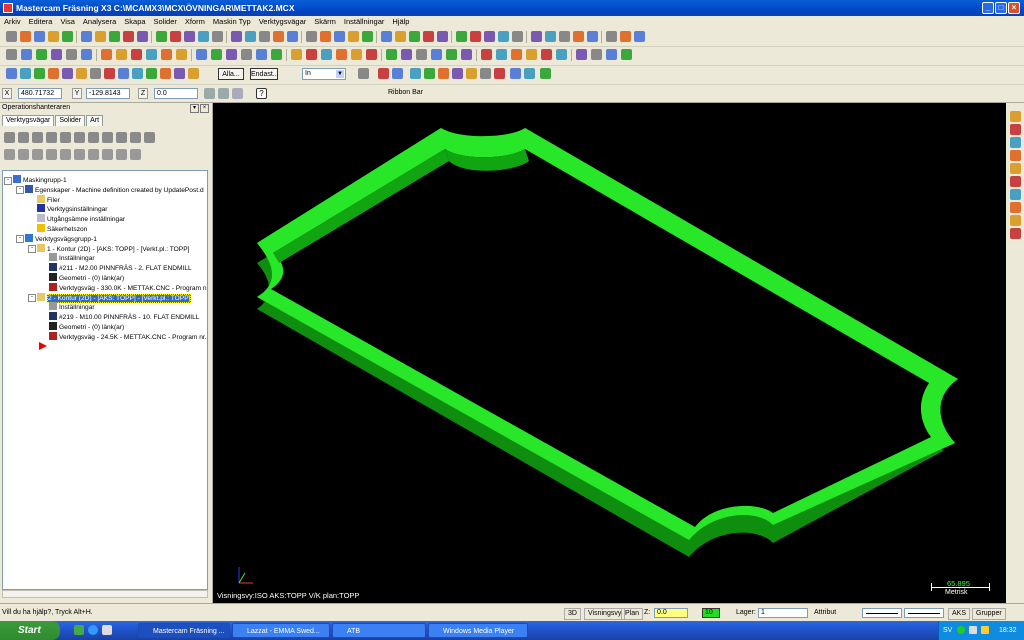  What do you see at coordinates (77, 93) in the screenshot?
I see `y-coord-label: Y` at bounding box center [77, 93].